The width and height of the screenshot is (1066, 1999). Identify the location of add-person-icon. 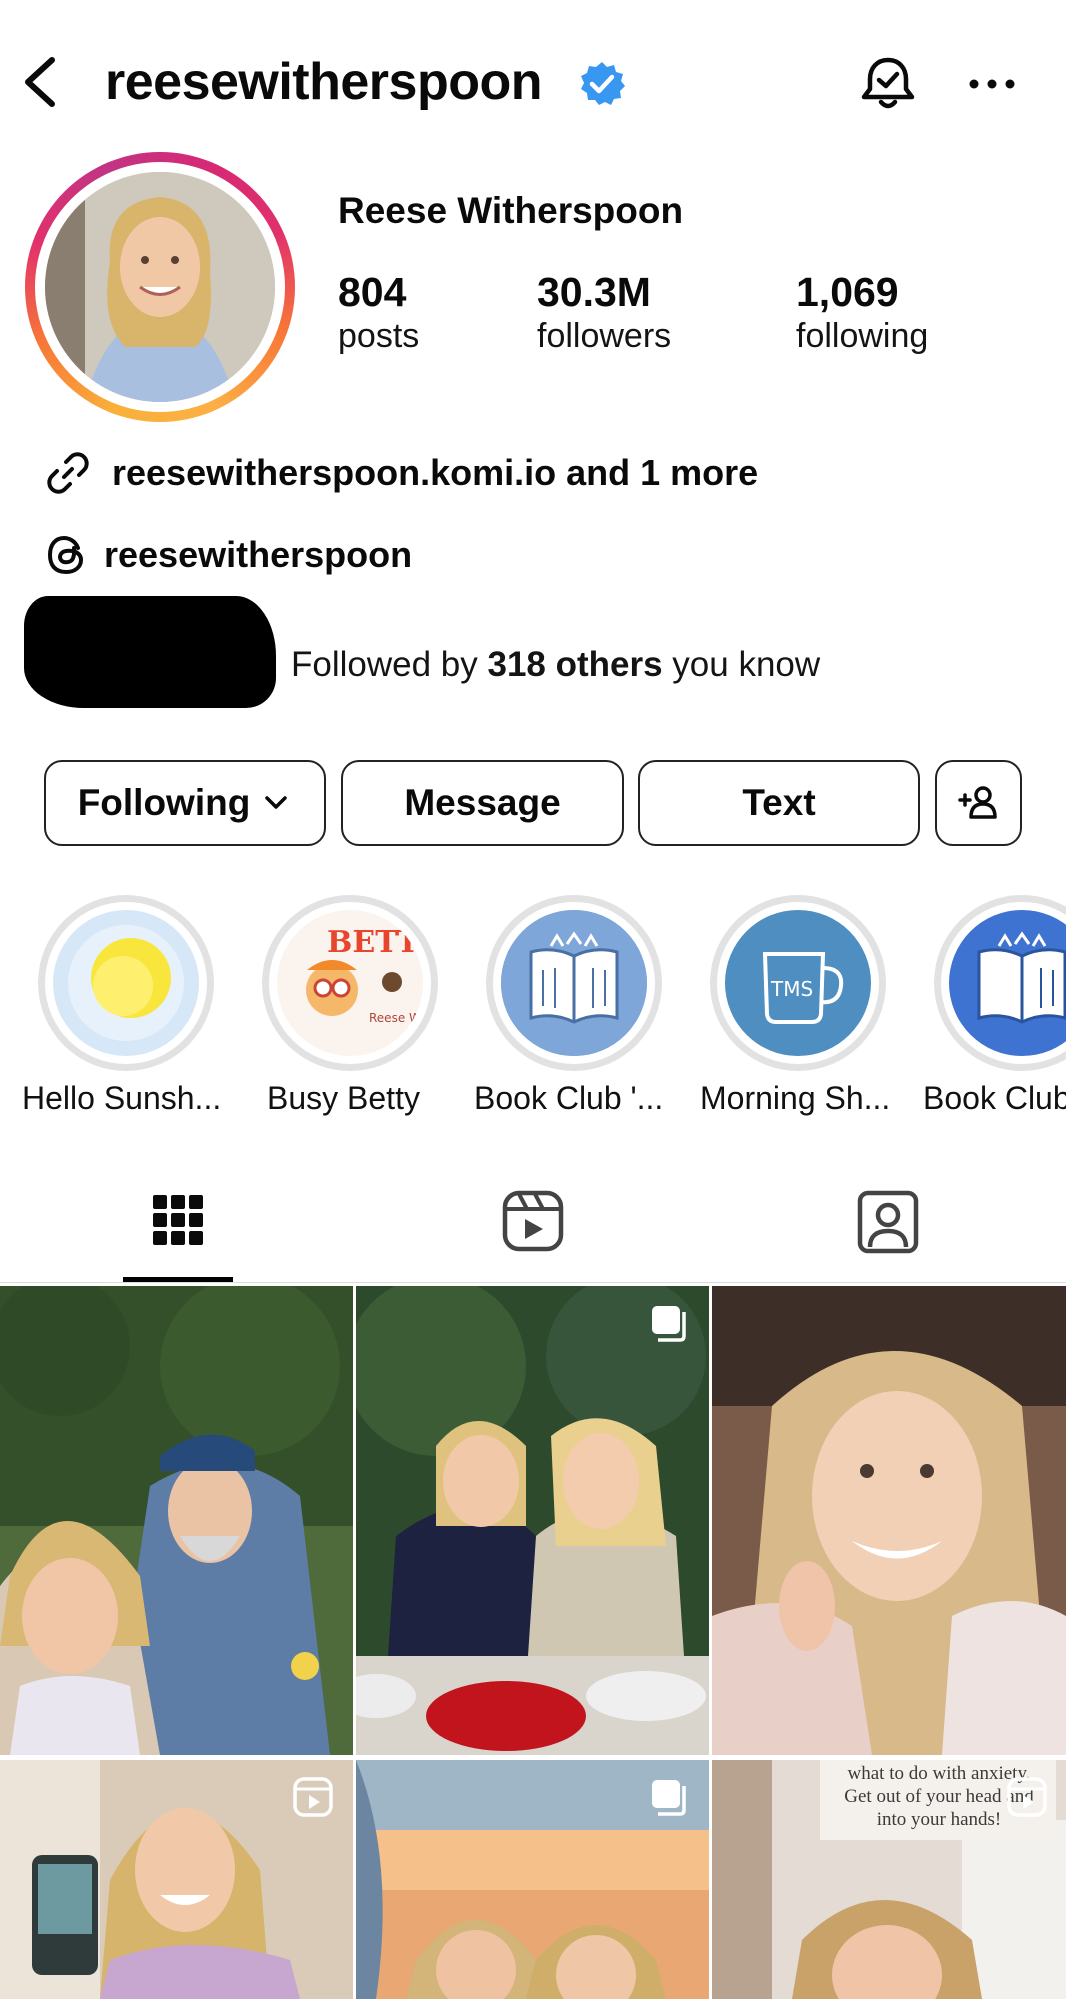
(977, 802).